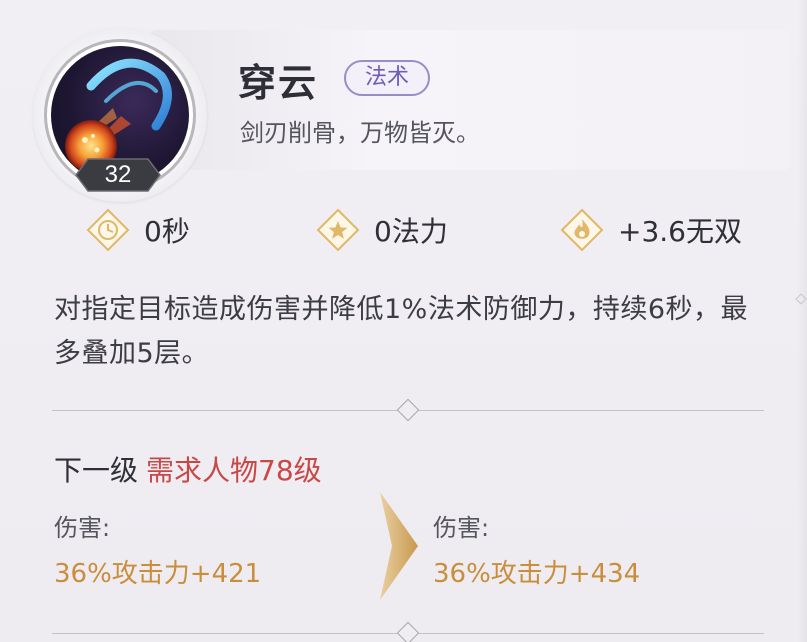 The image size is (807, 642). Describe the element at coordinates (158, 574) in the screenshot. I see `current-damage-value: 36%攻击力+421` at that location.